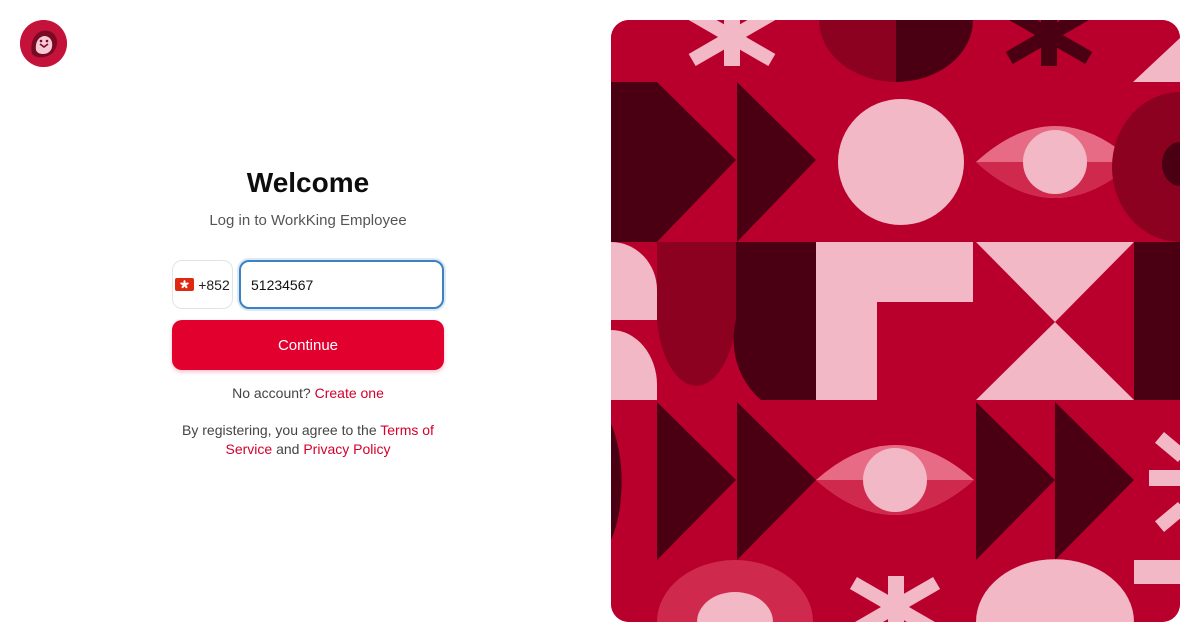  Describe the element at coordinates (308, 345) in the screenshot. I see `continue-button: Continue` at that location.